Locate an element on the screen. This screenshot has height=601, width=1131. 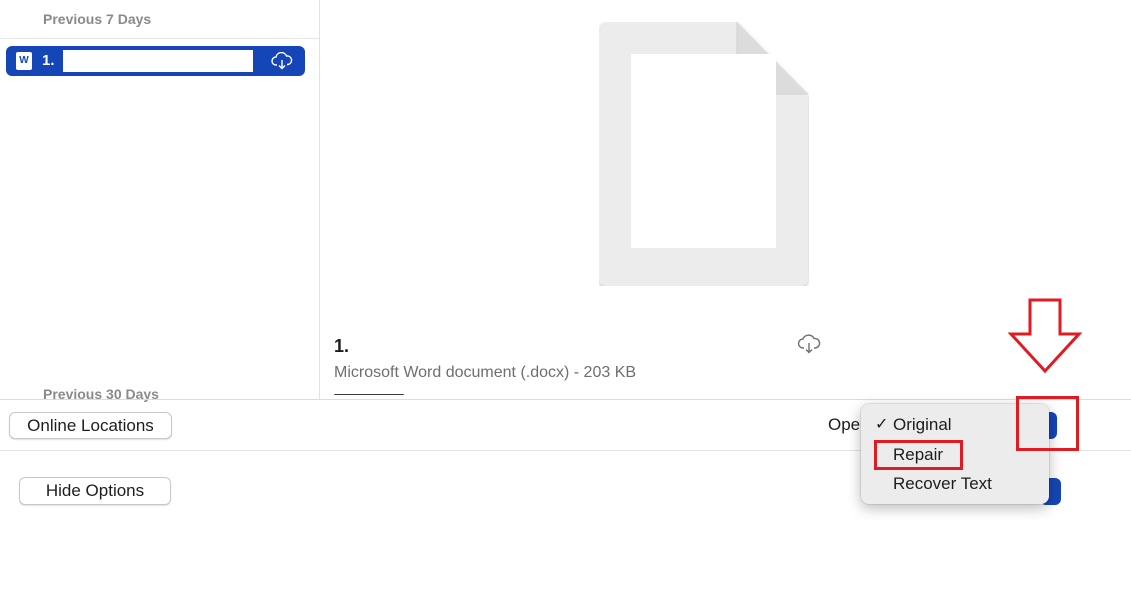
preview-file-meta: Microsoft Word document (.docx) - 203 KB is located at coordinates (485, 372).